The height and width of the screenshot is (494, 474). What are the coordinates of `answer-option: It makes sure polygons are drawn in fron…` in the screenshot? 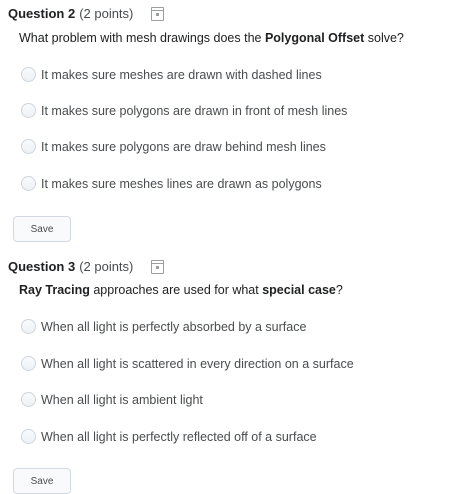 It's located at (184, 110).